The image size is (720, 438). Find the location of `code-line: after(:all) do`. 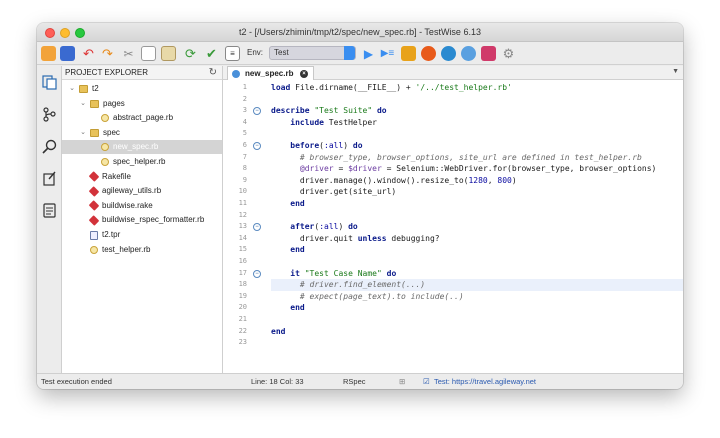

code-line: after(:all) do is located at coordinates (477, 227).